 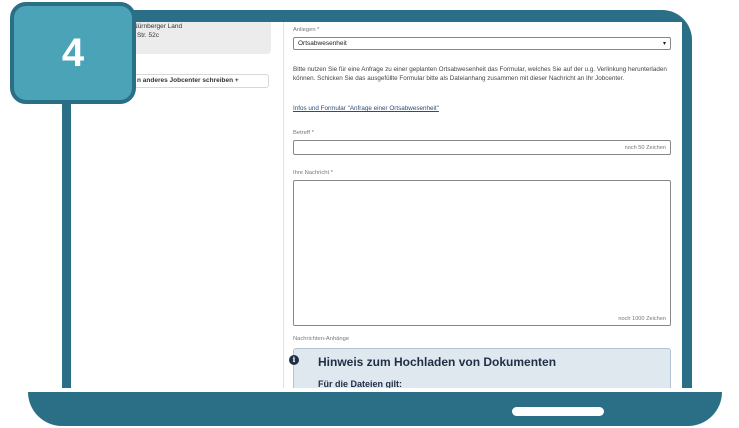 What do you see at coordinates (306, 30) in the screenshot?
I see `anliegen-label: Anliegen *` at bounding box center [306, 30].